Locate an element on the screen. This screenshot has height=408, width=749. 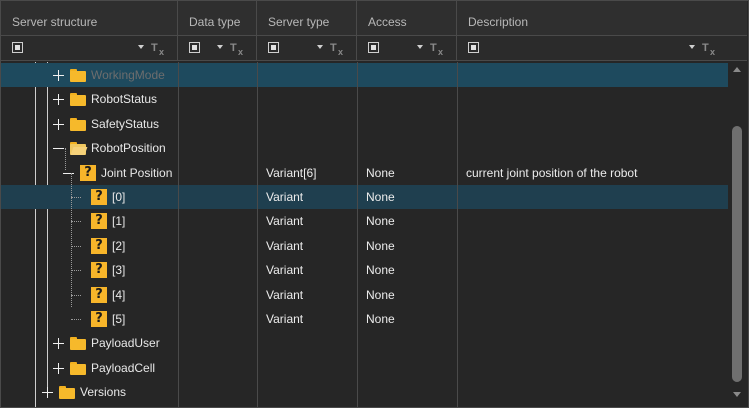
collapse-icon is located at coordinates (58, 148).